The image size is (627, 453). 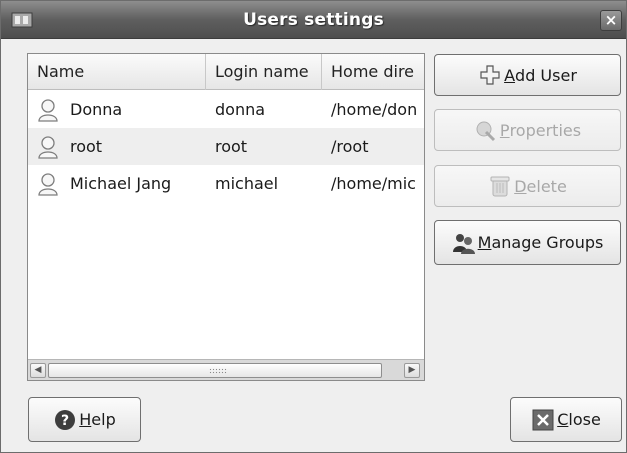 I want to click on scroll-right-arrow-icon: ▶, so click(x=412, y=370).